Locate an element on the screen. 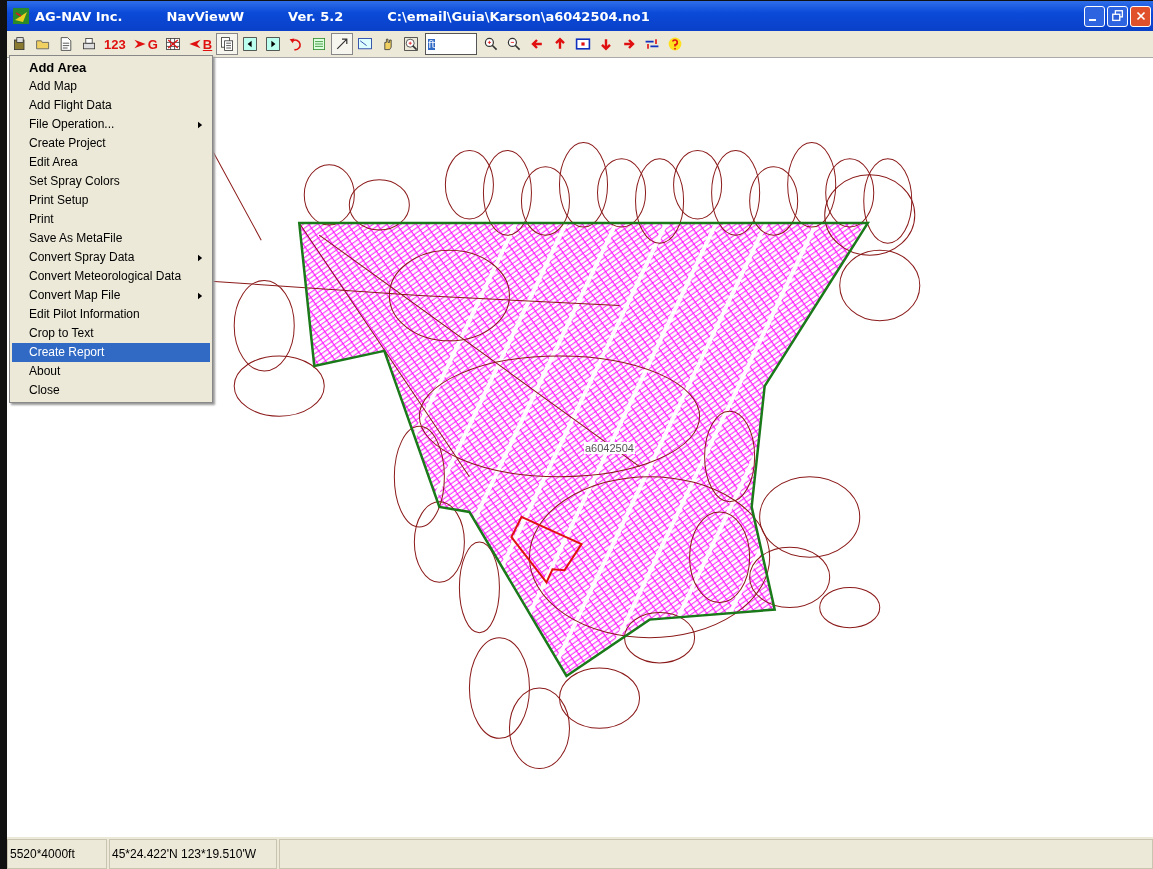  grid-icon is located at coordinates (172, 44).